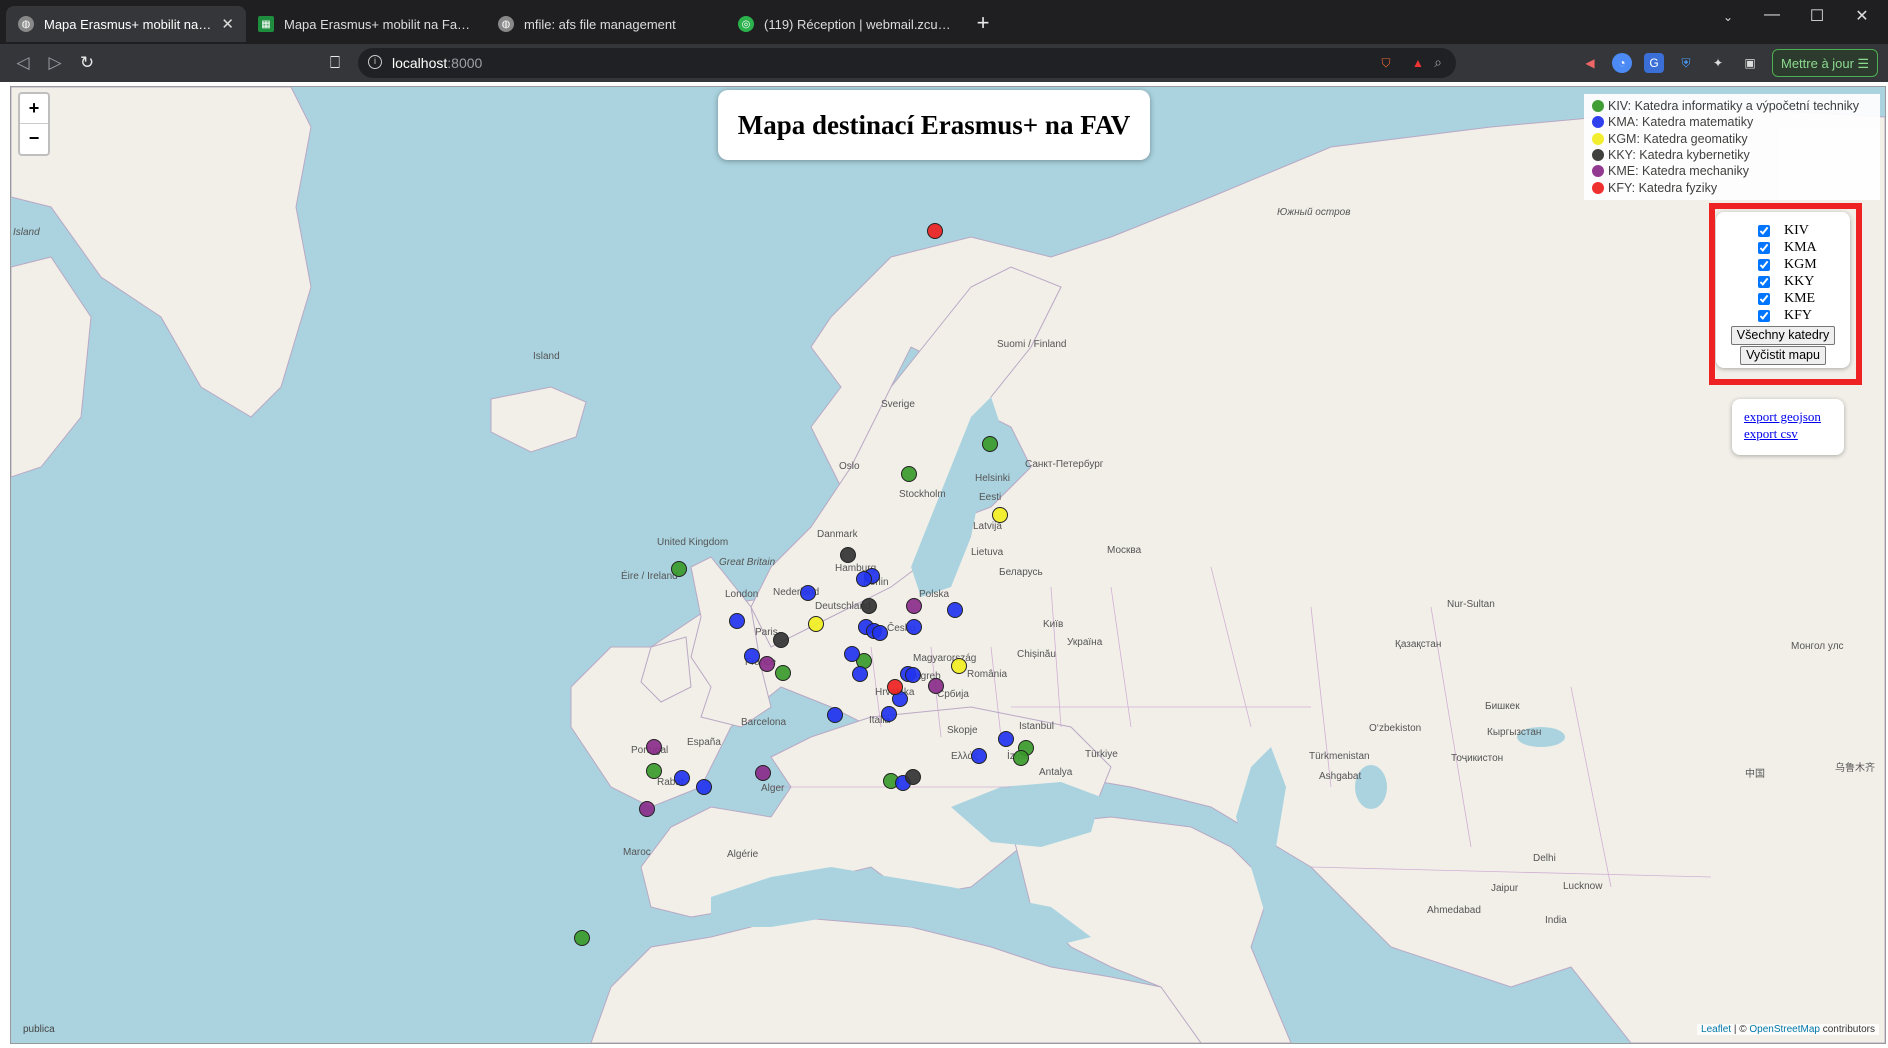 Image resolution: width=1888 pixels, height=1048 pixels. What do you see at coordinates (1124, 550) in the screenshot?
I see `place-label: Москва` at bounding box center [1124, 550].